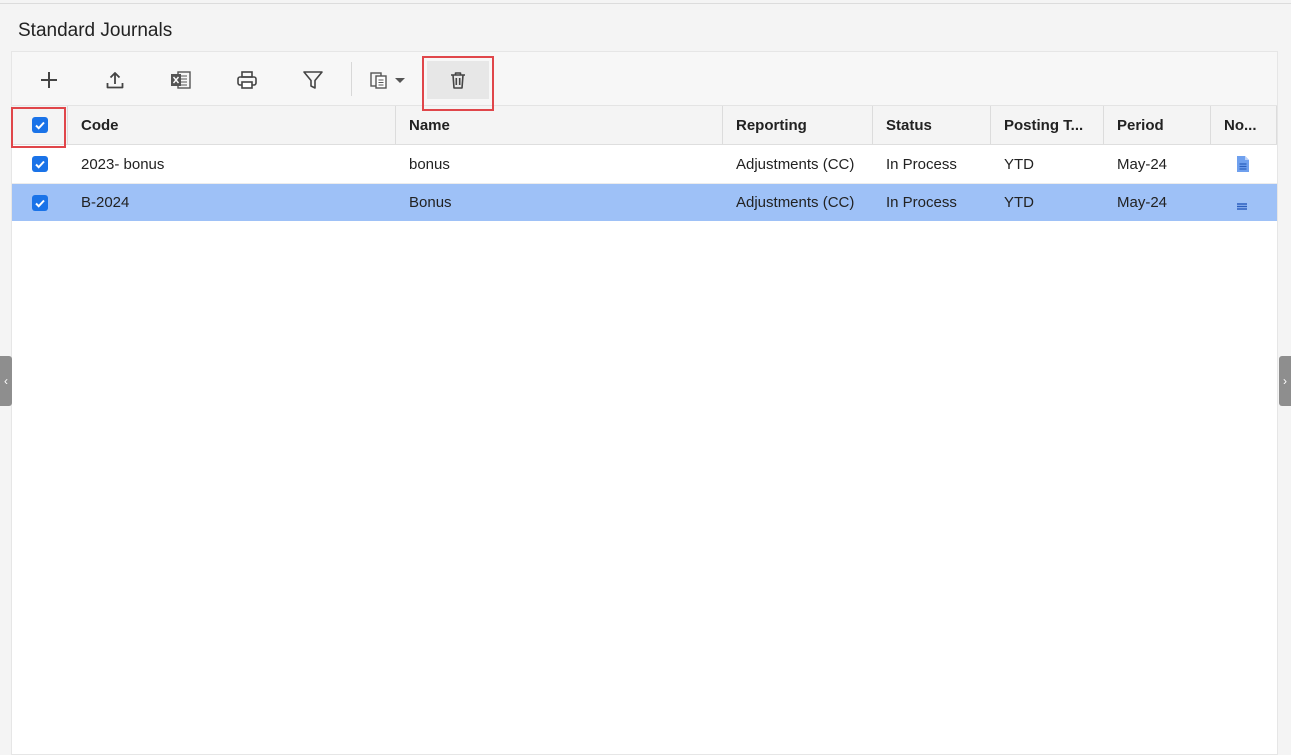 This screenshot has height=755, width=1291. I want to click on document-icon, so click(1243, 164).